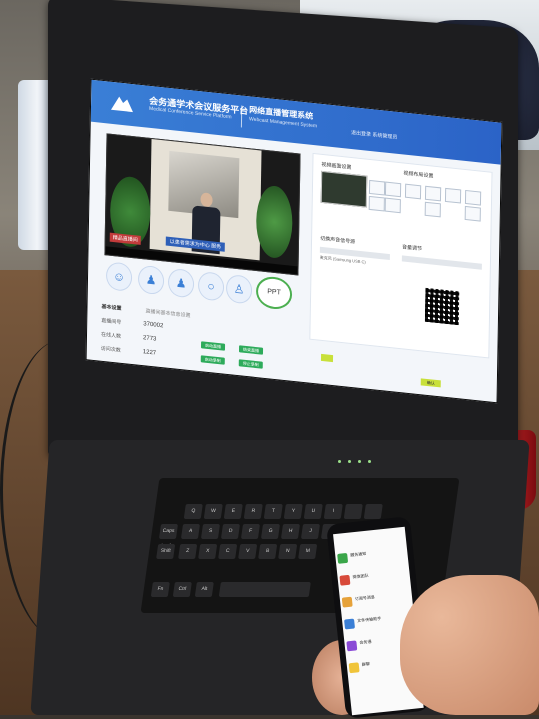 The width and height of the screenshot is (539, 719). I want to click on list-item-label: 服务通知, so click(358, 554).